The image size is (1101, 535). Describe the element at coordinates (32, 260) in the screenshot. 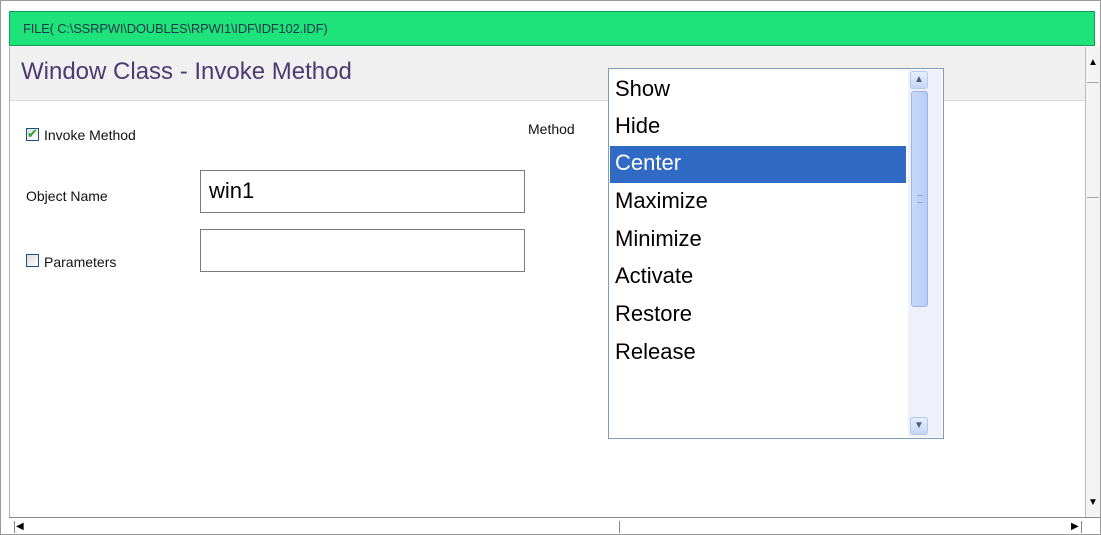

I see `parameters-checkbox` at that location.